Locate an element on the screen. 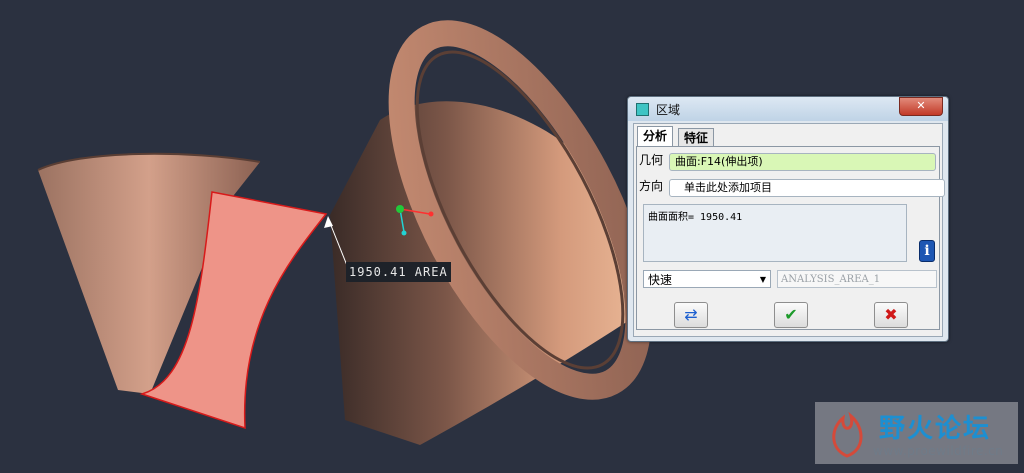 The width and height of the screenshot is (1024, 473). analysis-name-input: ANALYSIS_AREA_1 is located at coordinates (857, 279).